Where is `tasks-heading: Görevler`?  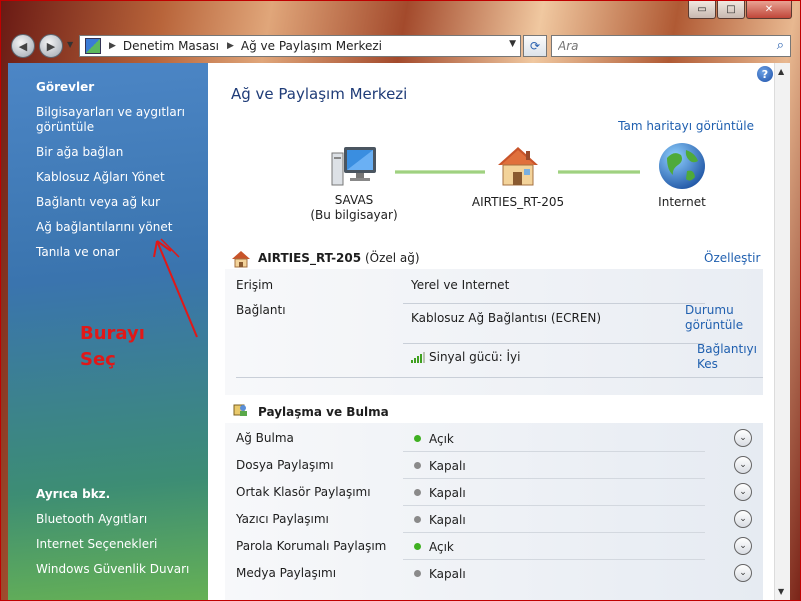
tasks-heading: Görevler is located at coordinates (65, 87).